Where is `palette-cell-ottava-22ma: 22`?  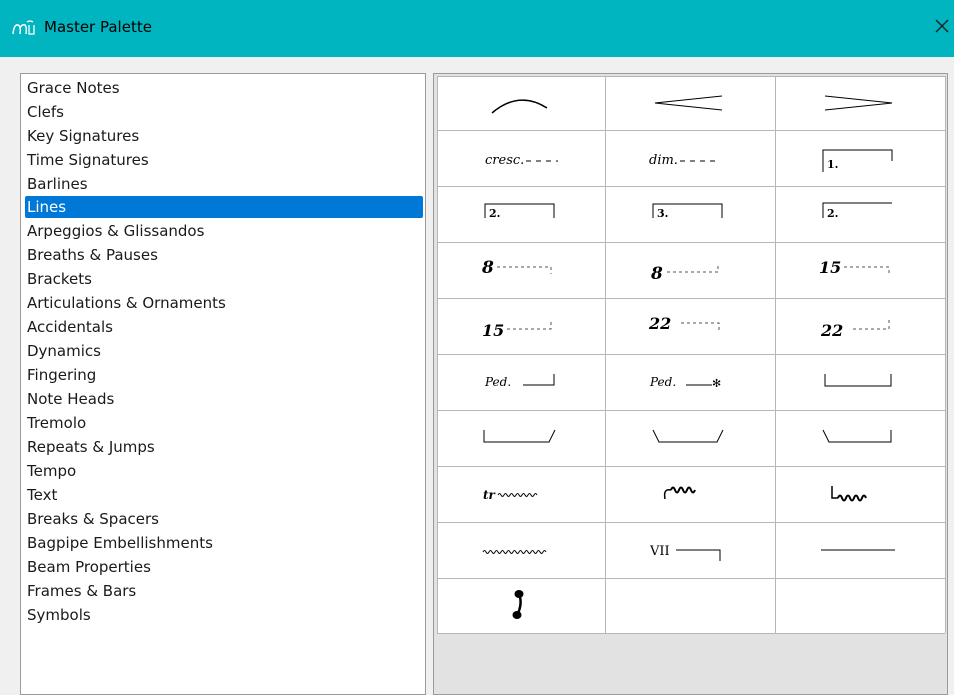 palette-cell-ottava-22ma: 22 is located at coordinates (689, 325).